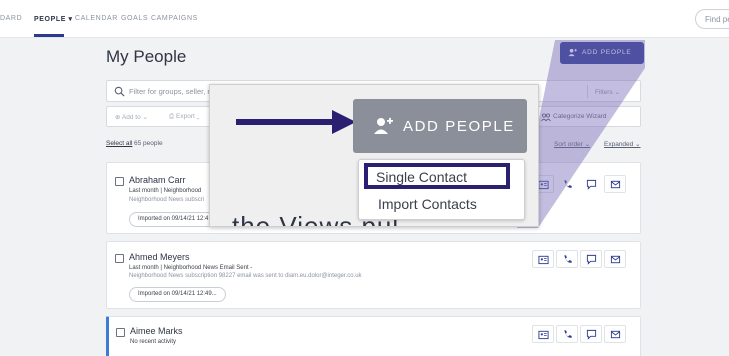 Image resolution: width=729 pixels, height=356 pixels. Describe the element at coordinates (131, 117) in the screenshot. I see `add-to-button: ⊕ Add to ⌄` at that location.